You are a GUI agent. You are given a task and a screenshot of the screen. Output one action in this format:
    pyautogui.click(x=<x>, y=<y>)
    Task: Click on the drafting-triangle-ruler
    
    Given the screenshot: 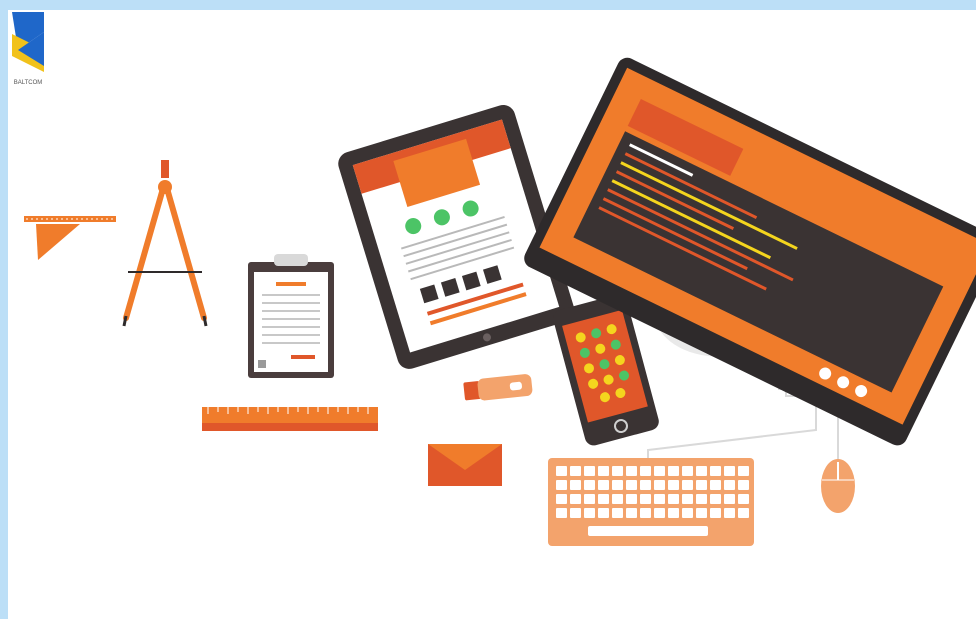 What is the action you would take?
    pyautogui.click(x=70, y=238)
    